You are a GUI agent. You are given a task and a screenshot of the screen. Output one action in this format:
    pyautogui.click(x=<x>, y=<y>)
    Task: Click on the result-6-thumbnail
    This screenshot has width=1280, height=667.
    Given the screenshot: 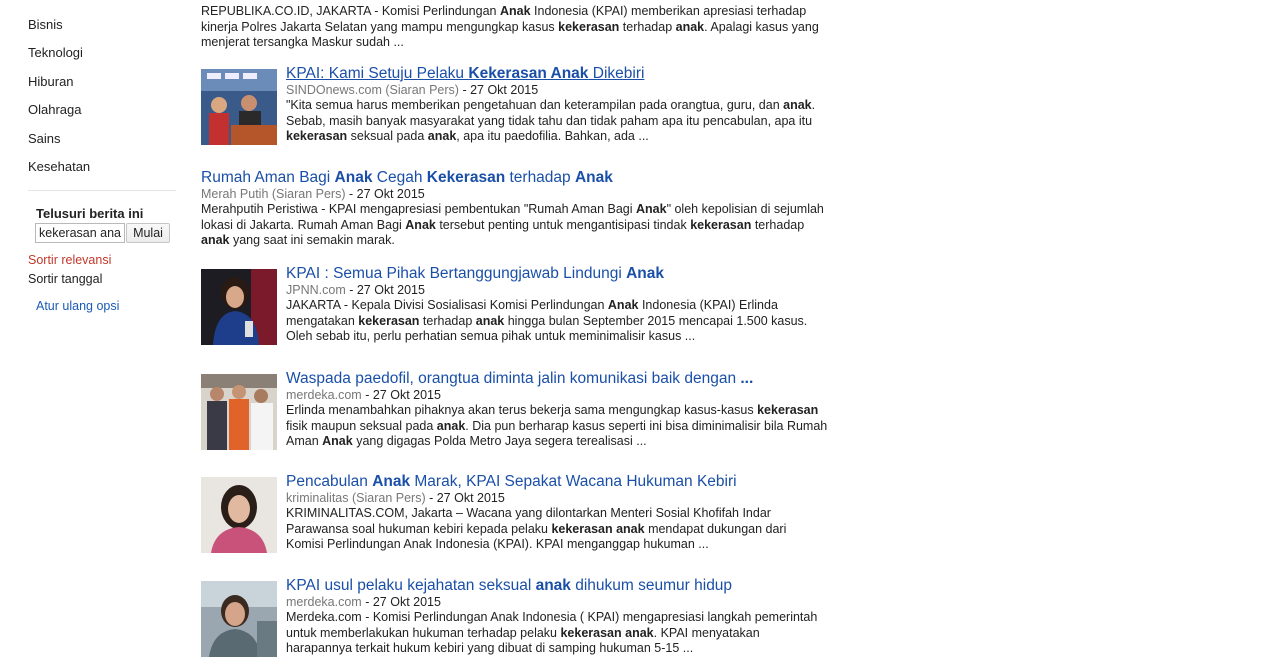 What is the action you would take?
    pyautogui.click(x=239, y=619)
    